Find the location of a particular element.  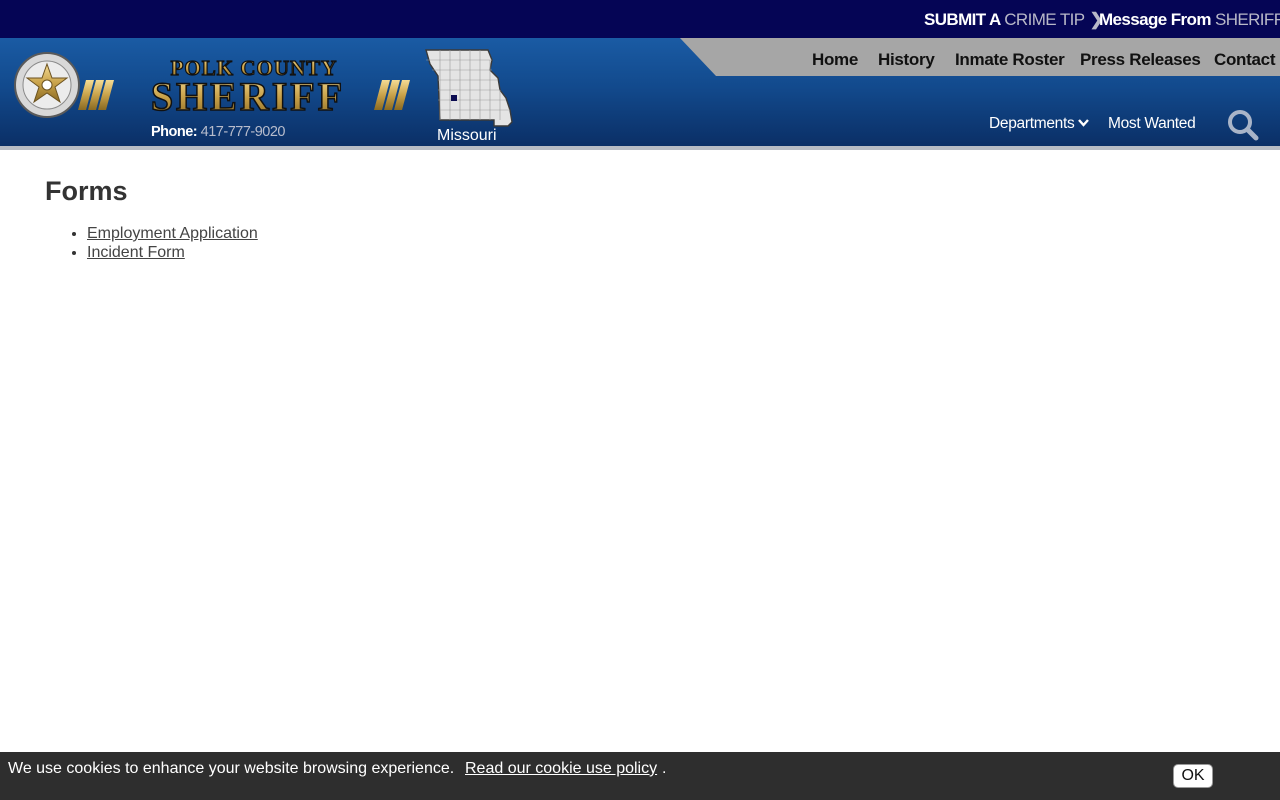

list-item: Incident Form is located at coordinates (172, 252).